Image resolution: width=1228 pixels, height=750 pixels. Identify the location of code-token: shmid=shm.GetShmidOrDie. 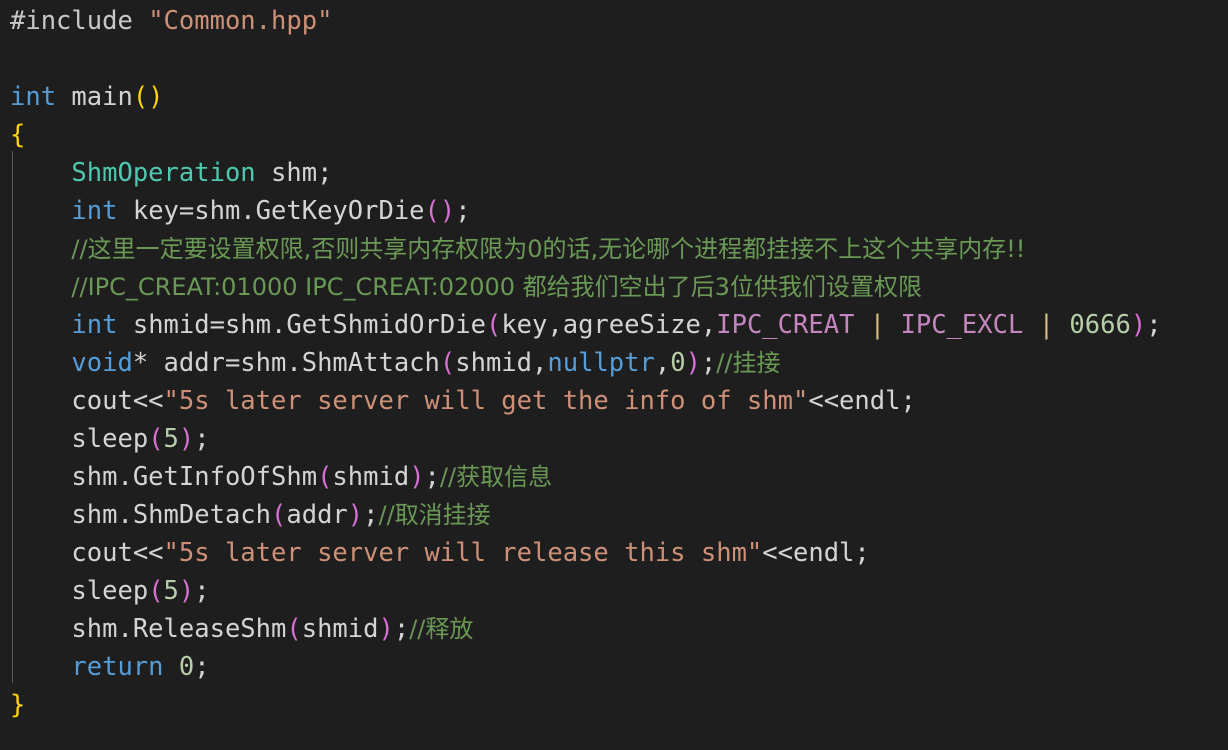
(301, 325).